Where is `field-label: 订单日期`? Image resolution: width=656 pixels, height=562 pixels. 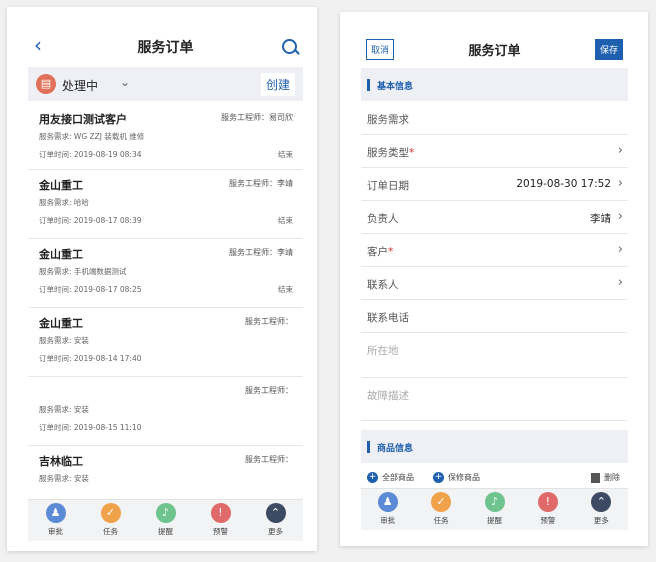
field-label: 订单日期 is located at coordinates (388, 186).